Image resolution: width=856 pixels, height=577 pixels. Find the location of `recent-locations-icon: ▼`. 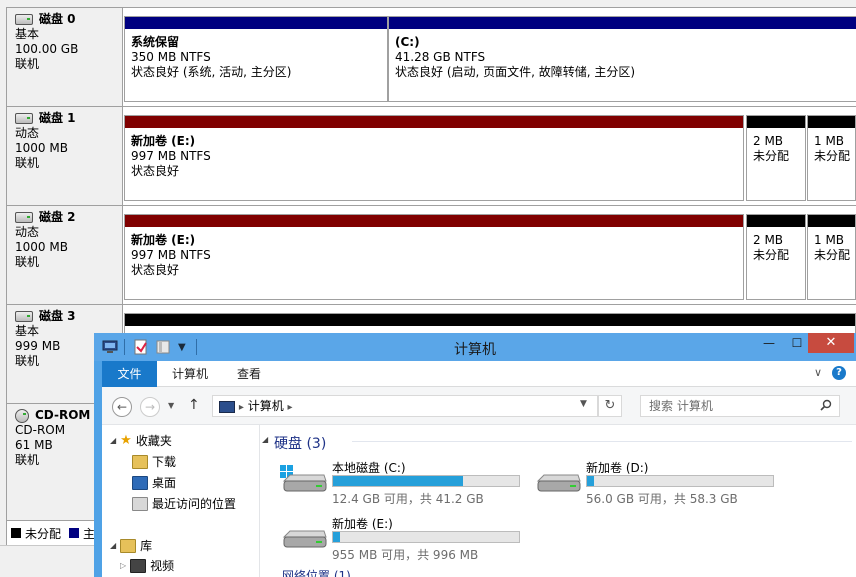

recent-locations-icon: ▼ is located at coordinates (171, 405).